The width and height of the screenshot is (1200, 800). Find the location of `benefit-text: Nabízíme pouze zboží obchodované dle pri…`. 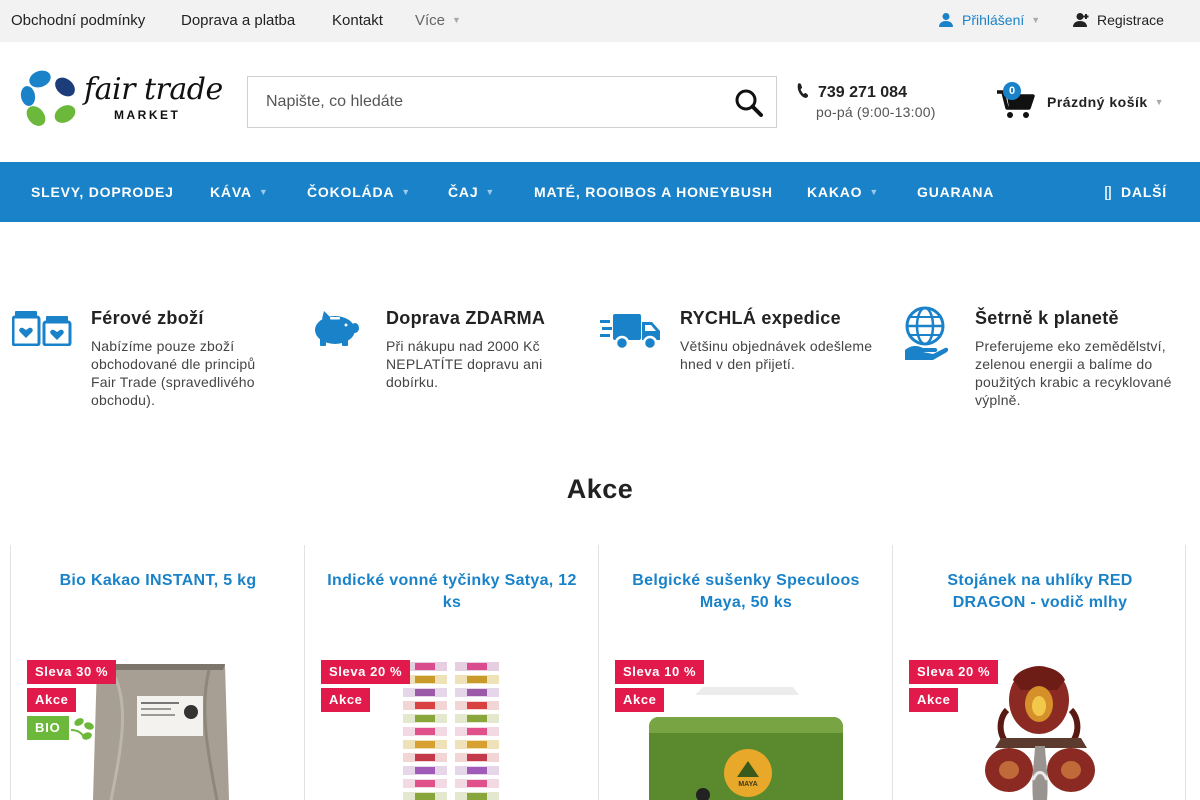

benefit-text: Nabízíme pouze zboží obchodované dle pri… is located at coordinates (173, 373).